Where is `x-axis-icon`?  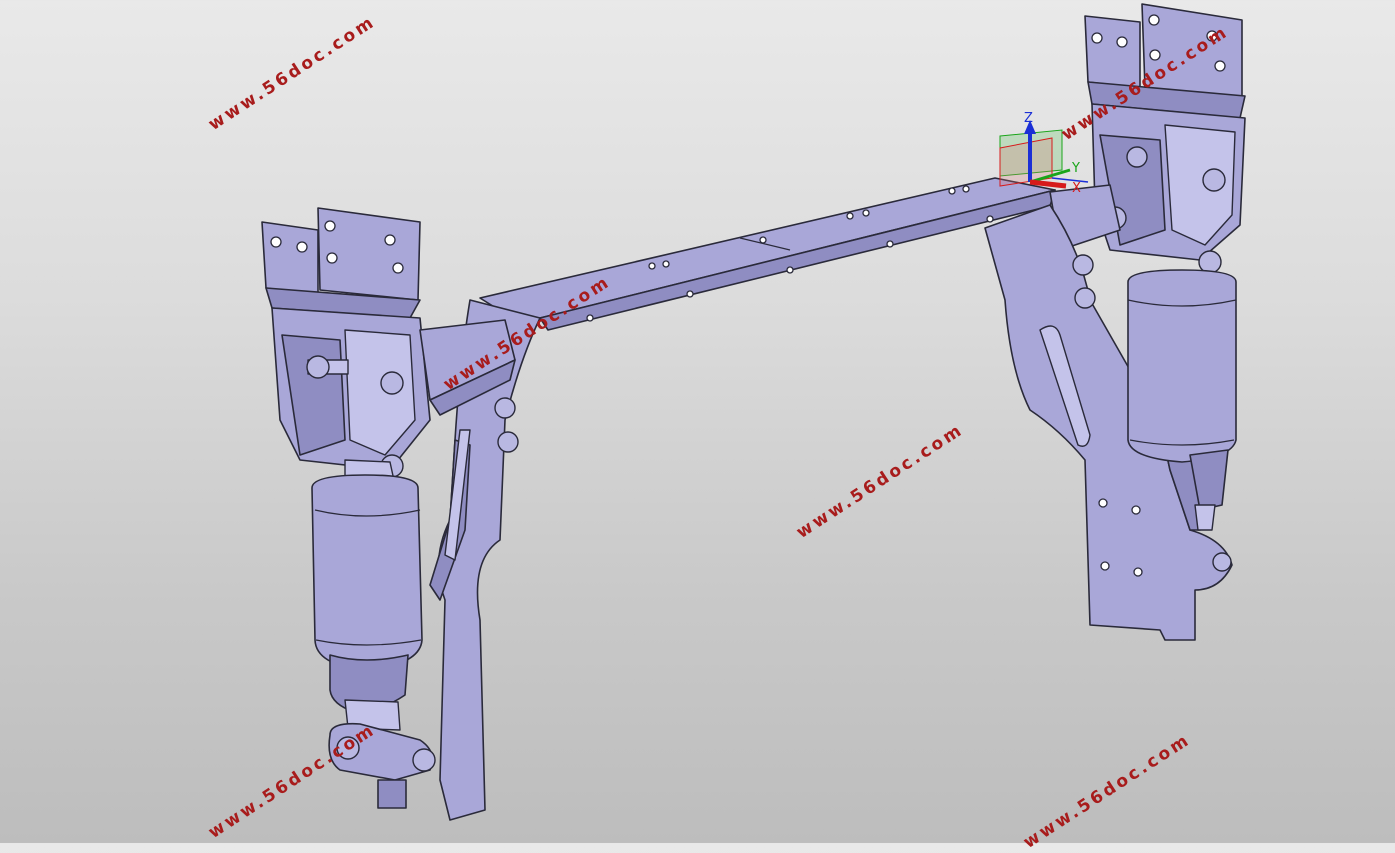 x-axis-icon is located at coordinates (1048, 184).